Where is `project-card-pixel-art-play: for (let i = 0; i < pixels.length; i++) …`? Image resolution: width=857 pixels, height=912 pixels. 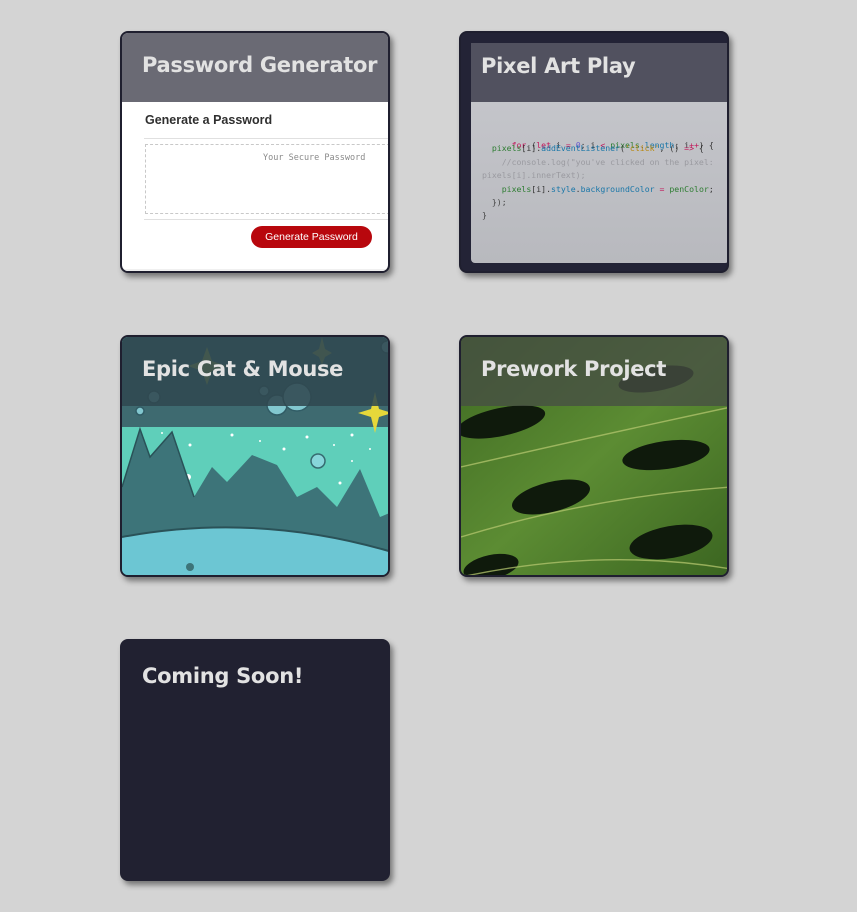
project-card-pixel-art-play: for (let i = 0; i < pixels.length; i++) … is located at coordinates (594, 152).